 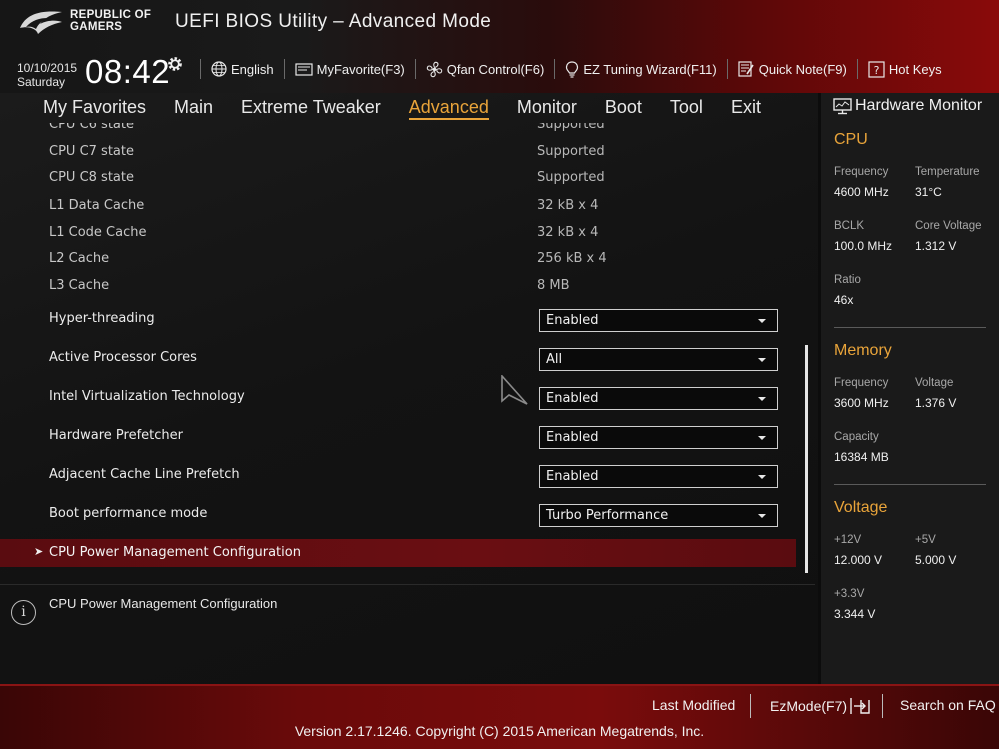 What do you see at coordinates (407, 634) in the screenshot?
I see `help-panel: i CPU Power Management Configuration` at bounding box center [407, 634].